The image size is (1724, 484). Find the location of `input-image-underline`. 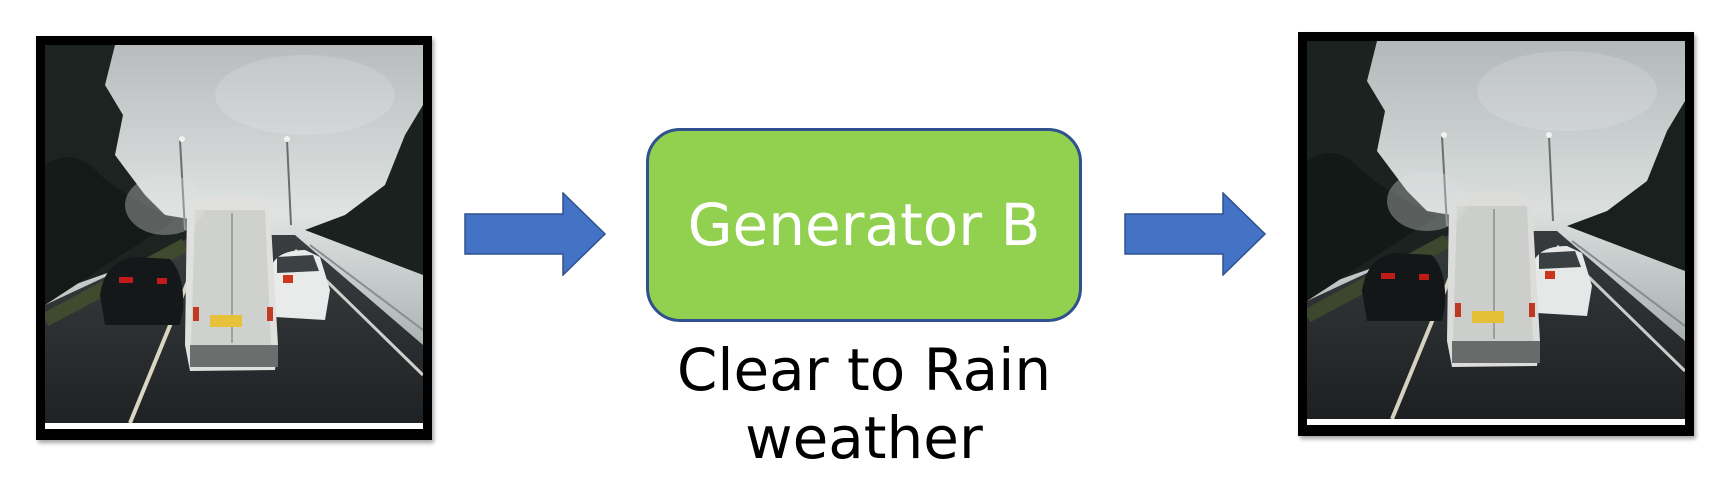

input-image-underline is located at coordinates (234, 426).